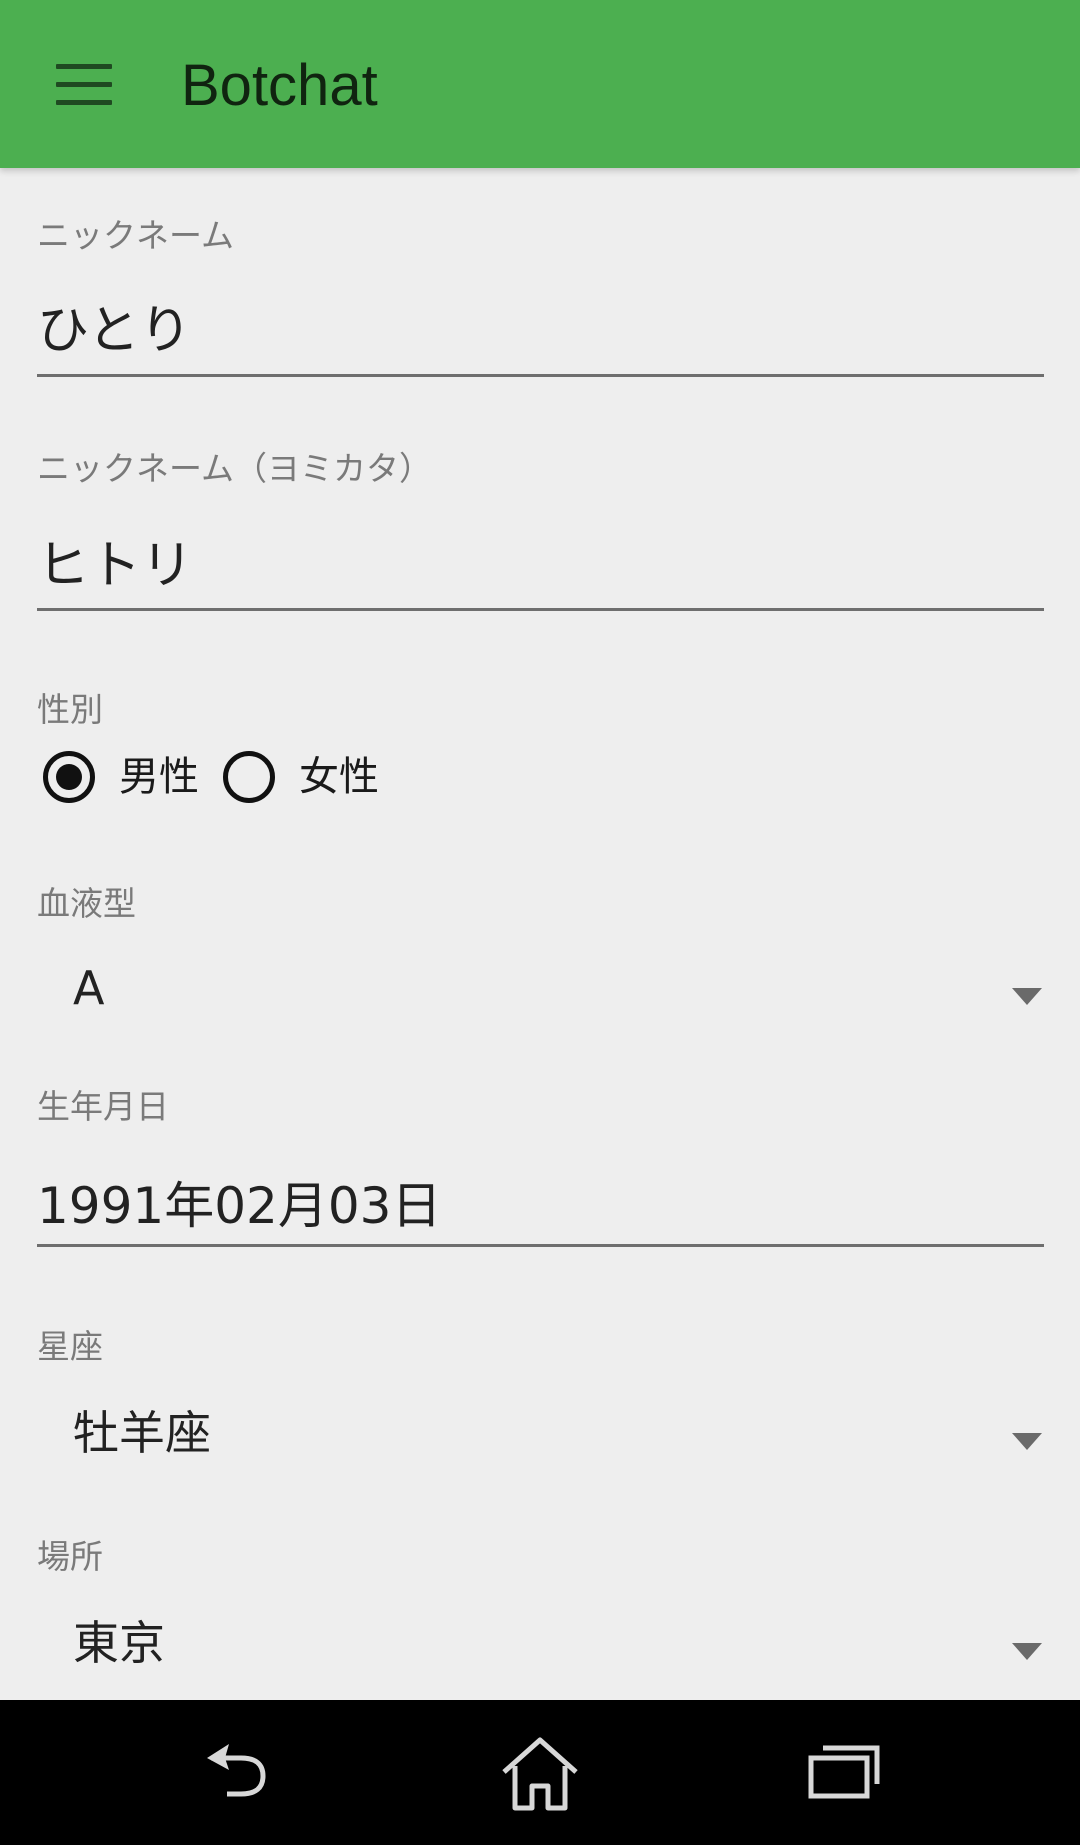 This screenshot has height=1845, width=1080. What do you see at coordinates (279, 85) in the screenshot?
I see `app-title: Botchat` at bounding box center [279, 85].